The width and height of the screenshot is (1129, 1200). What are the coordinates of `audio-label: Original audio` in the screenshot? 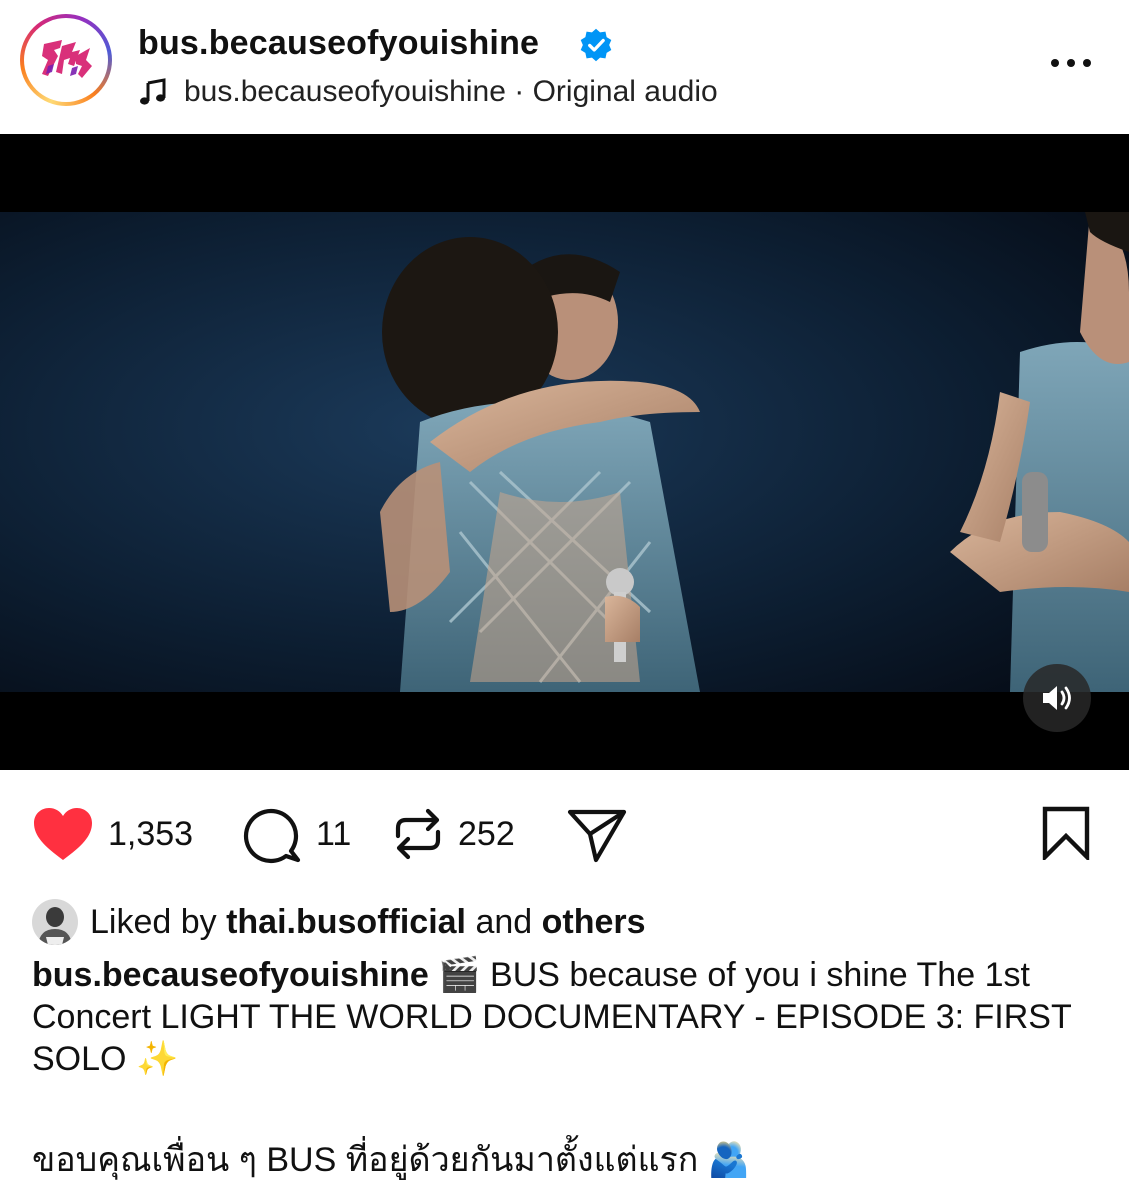 It's located at (625, 91).